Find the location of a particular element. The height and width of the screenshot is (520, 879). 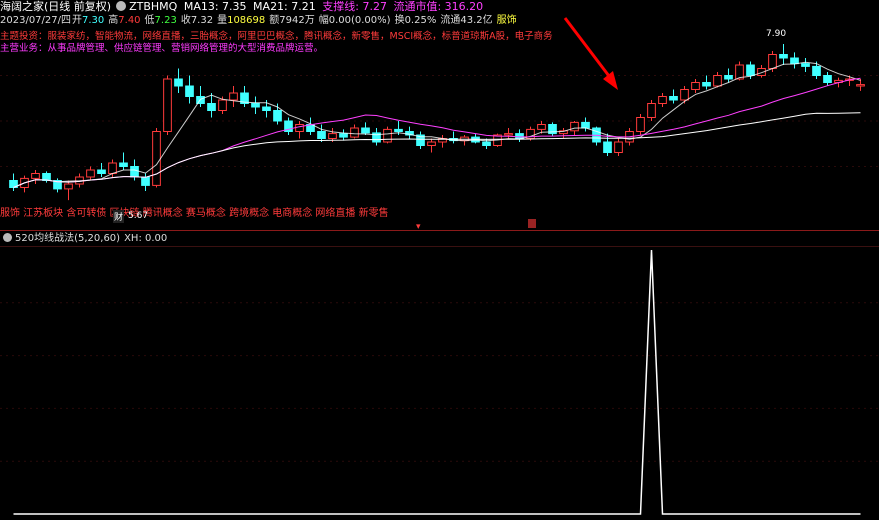

open-value: 7.30 is located at coordinates (93, 20).